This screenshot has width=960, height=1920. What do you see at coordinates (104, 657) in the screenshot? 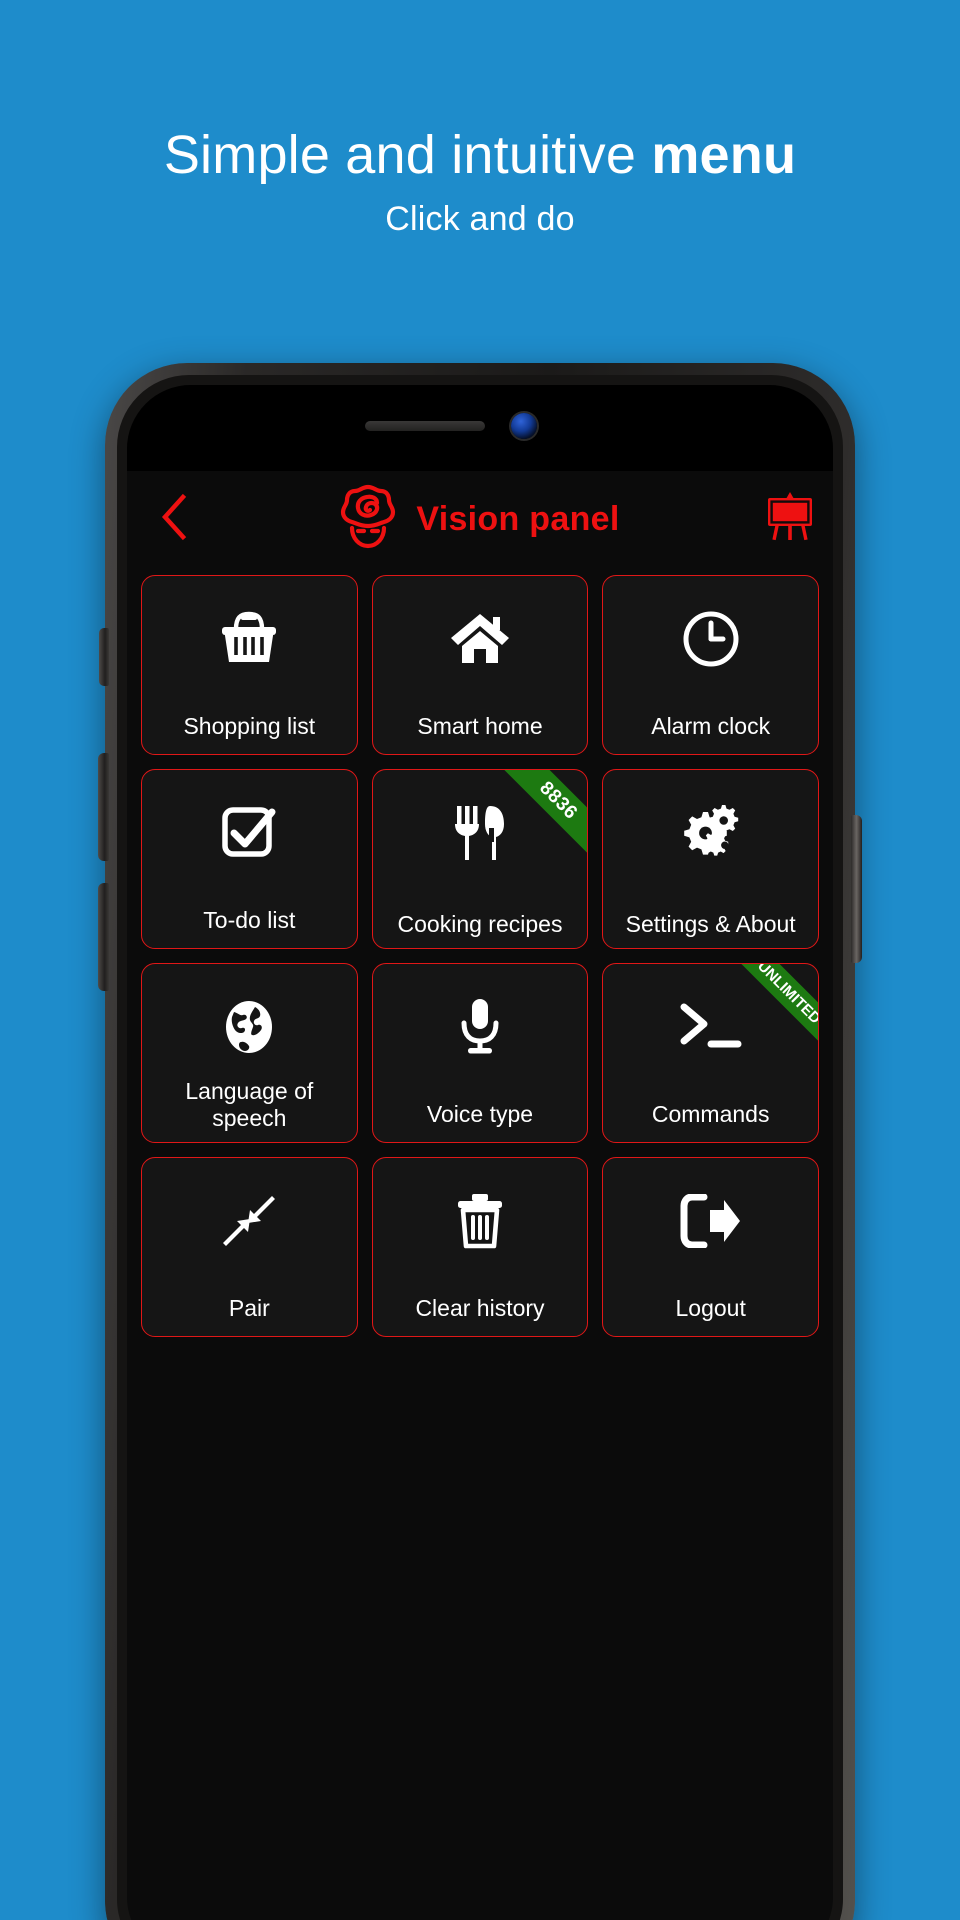
I see `phone-silent-switch` at bounding box center [104, 657].